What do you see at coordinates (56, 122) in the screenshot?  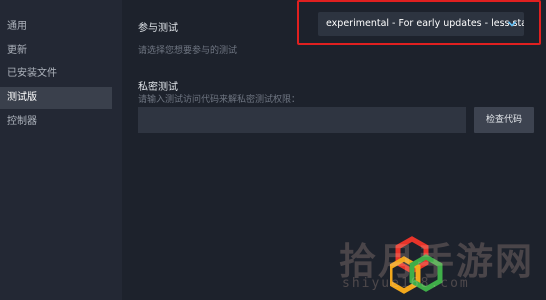 I see `sidebar-item-controller: 控制器` at bounding box center [56, 122].